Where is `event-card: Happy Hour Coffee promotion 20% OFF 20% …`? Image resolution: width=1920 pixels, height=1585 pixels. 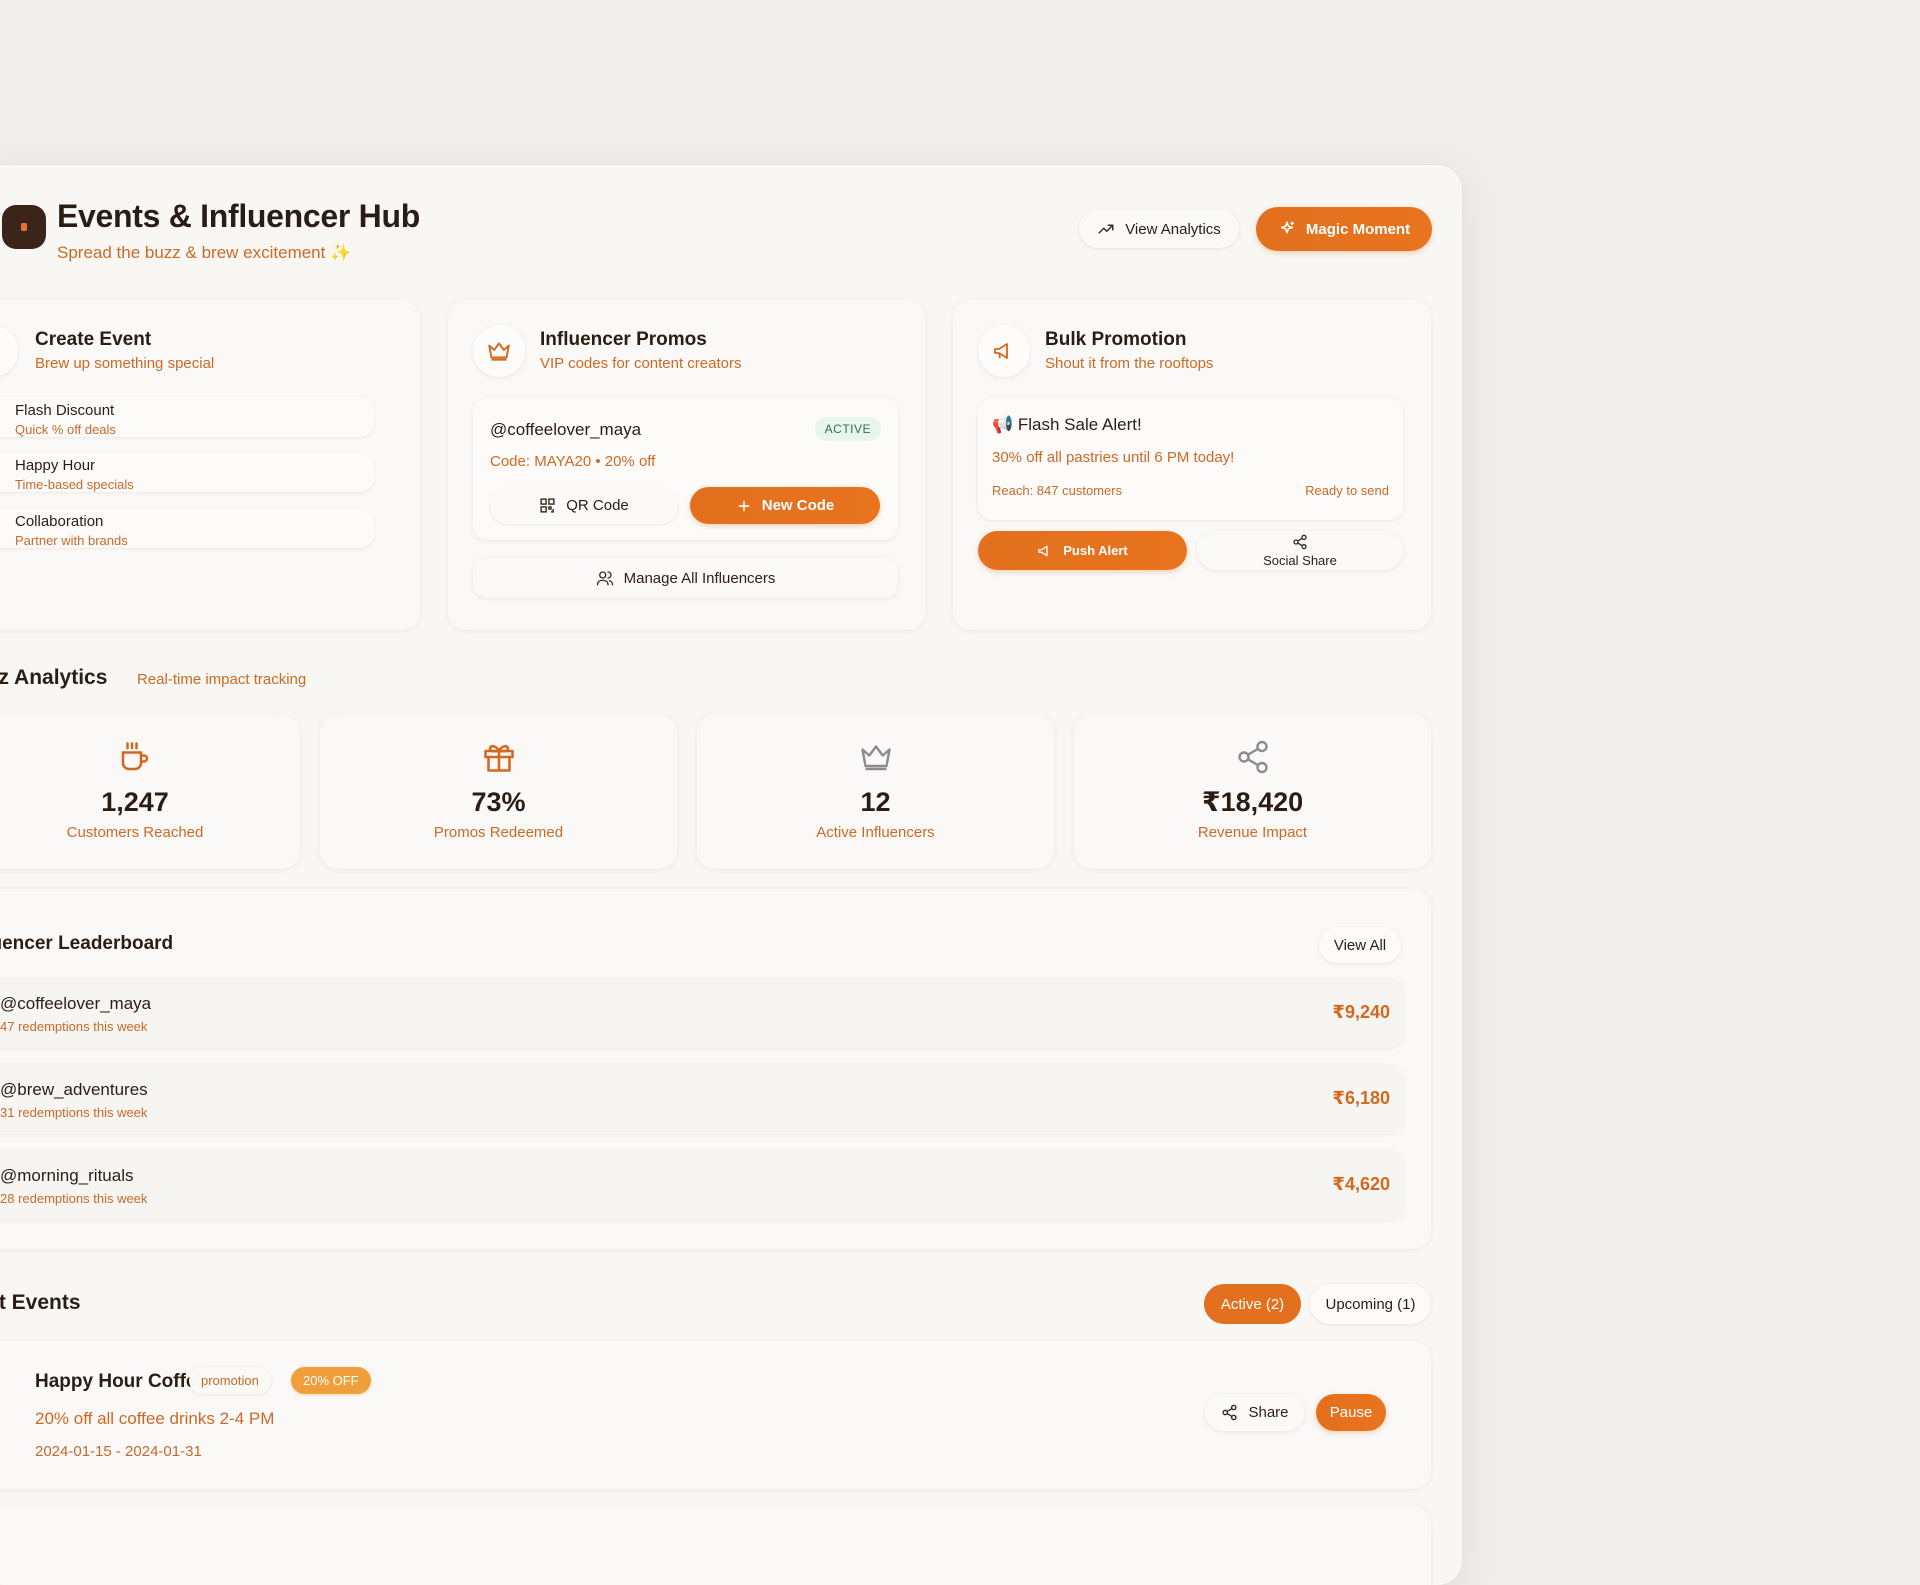
event-card: Happy Hour Coffee promotion 20% OFF 20% … is located at coordinates (715, 1415).